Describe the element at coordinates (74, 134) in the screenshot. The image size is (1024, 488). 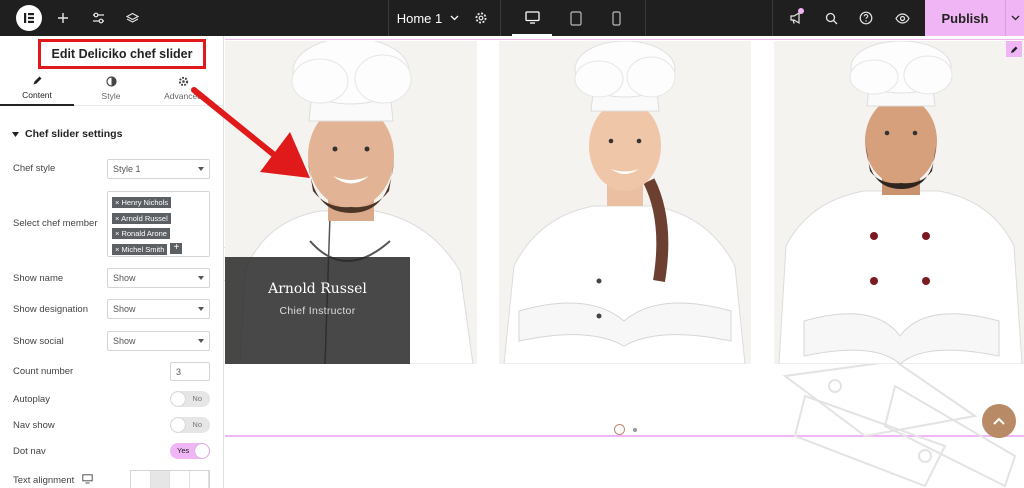
I see `section-title: Chef slider settings` at that location.